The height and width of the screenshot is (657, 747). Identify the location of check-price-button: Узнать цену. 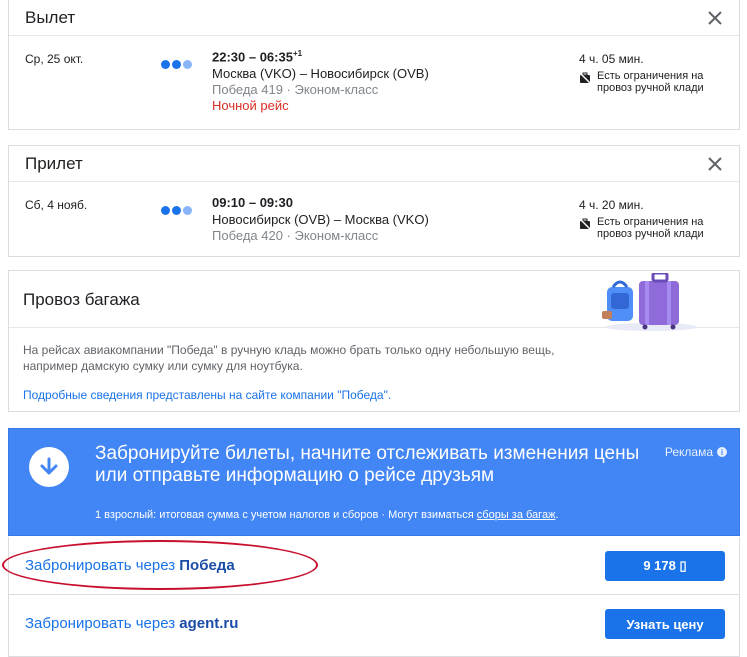
(665, 624).